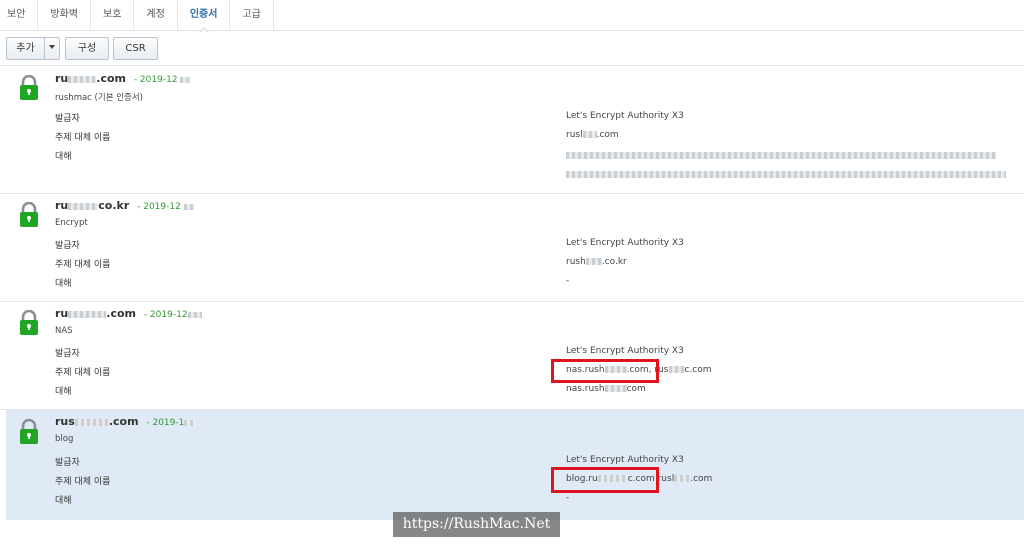 The width and height of the screenshot is (1024, 545). I want to click on chevron-down-icon, so click(52, 47).